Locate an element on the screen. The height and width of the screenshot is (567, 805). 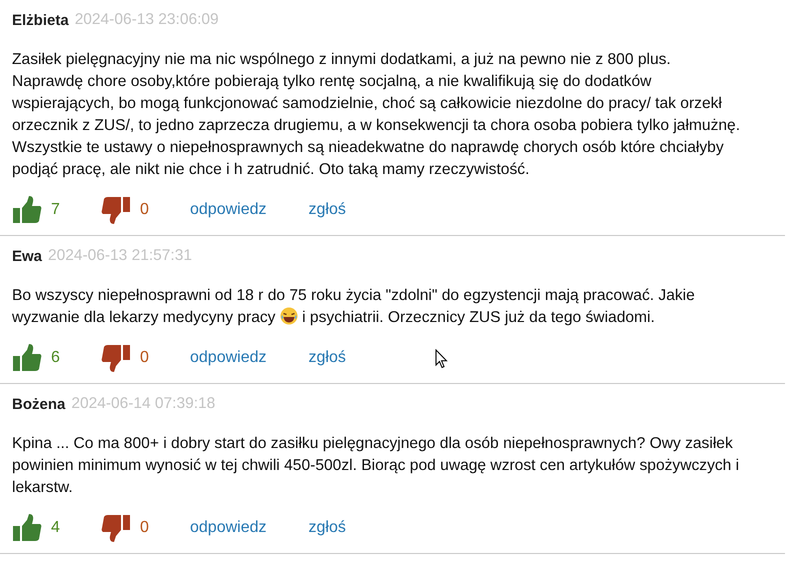
comment-author: Bożena is located at coordinates (39, 404).